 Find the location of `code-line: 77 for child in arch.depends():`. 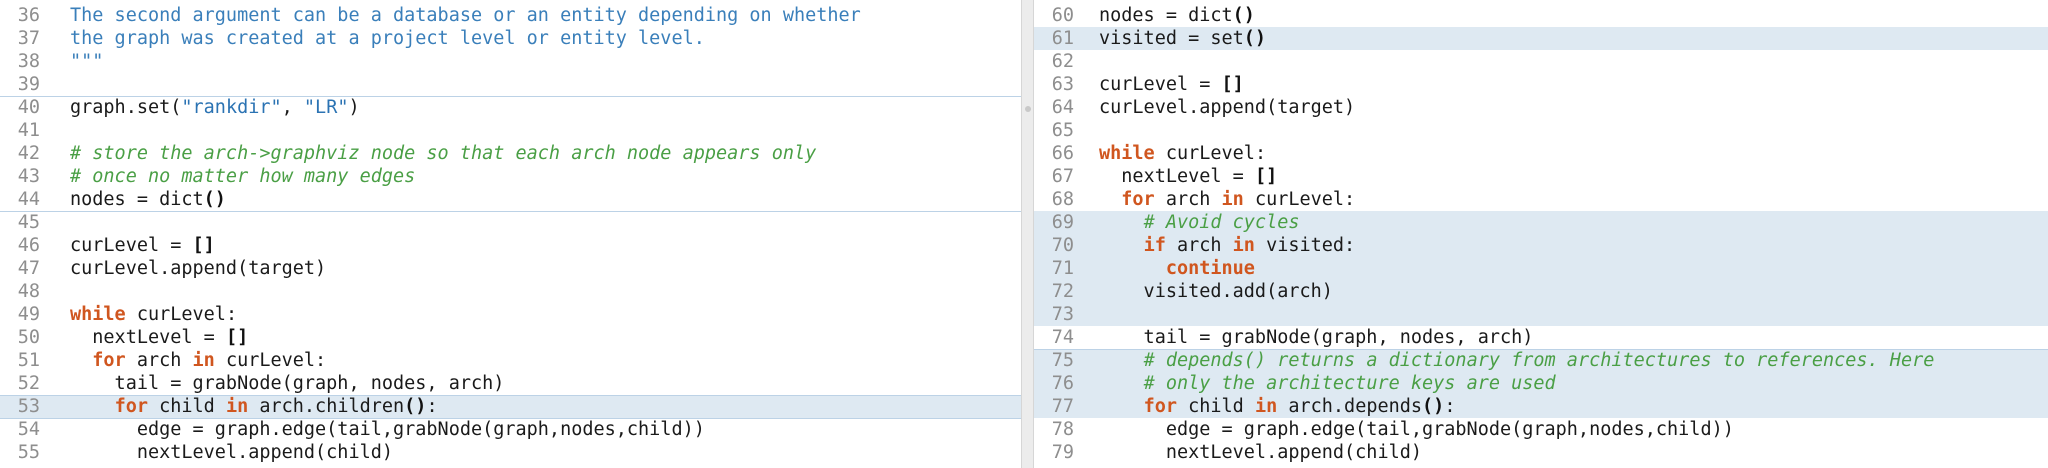

code-line: 77 for child in arch.depends(): is located at coordinates (1541, 406).